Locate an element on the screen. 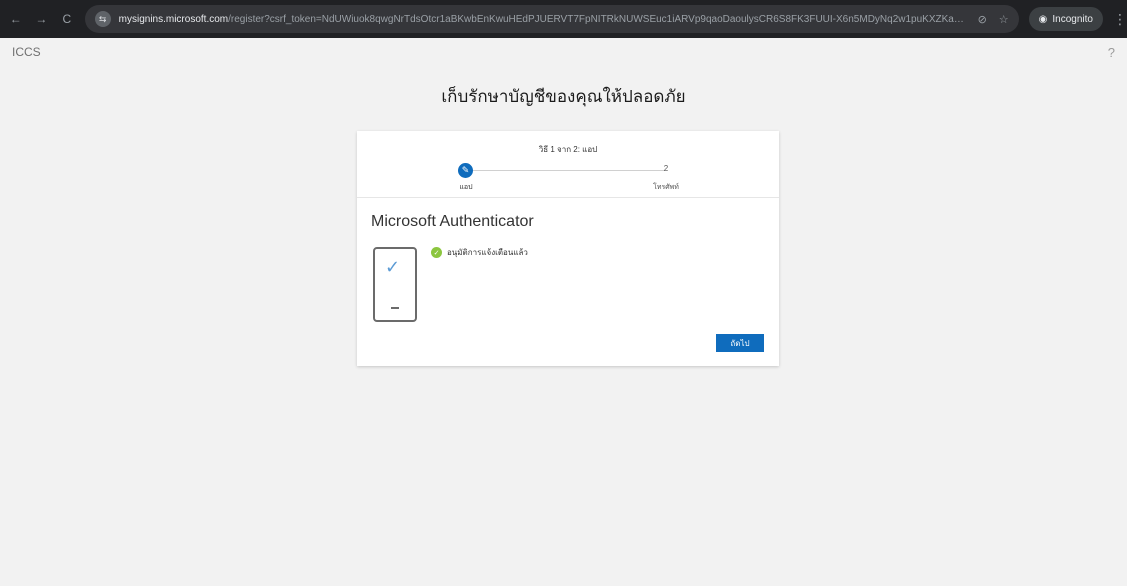 Image resolution: width=1127 pixels, height=586 pixels. phone-check-icon: ✓ is located at coordinates (393, 267).